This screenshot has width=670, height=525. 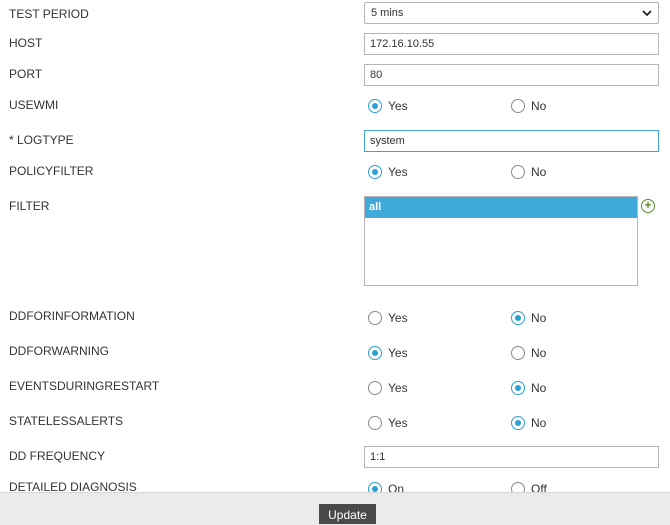 I want to click on filter-option: all, so click(x=501, y=207).